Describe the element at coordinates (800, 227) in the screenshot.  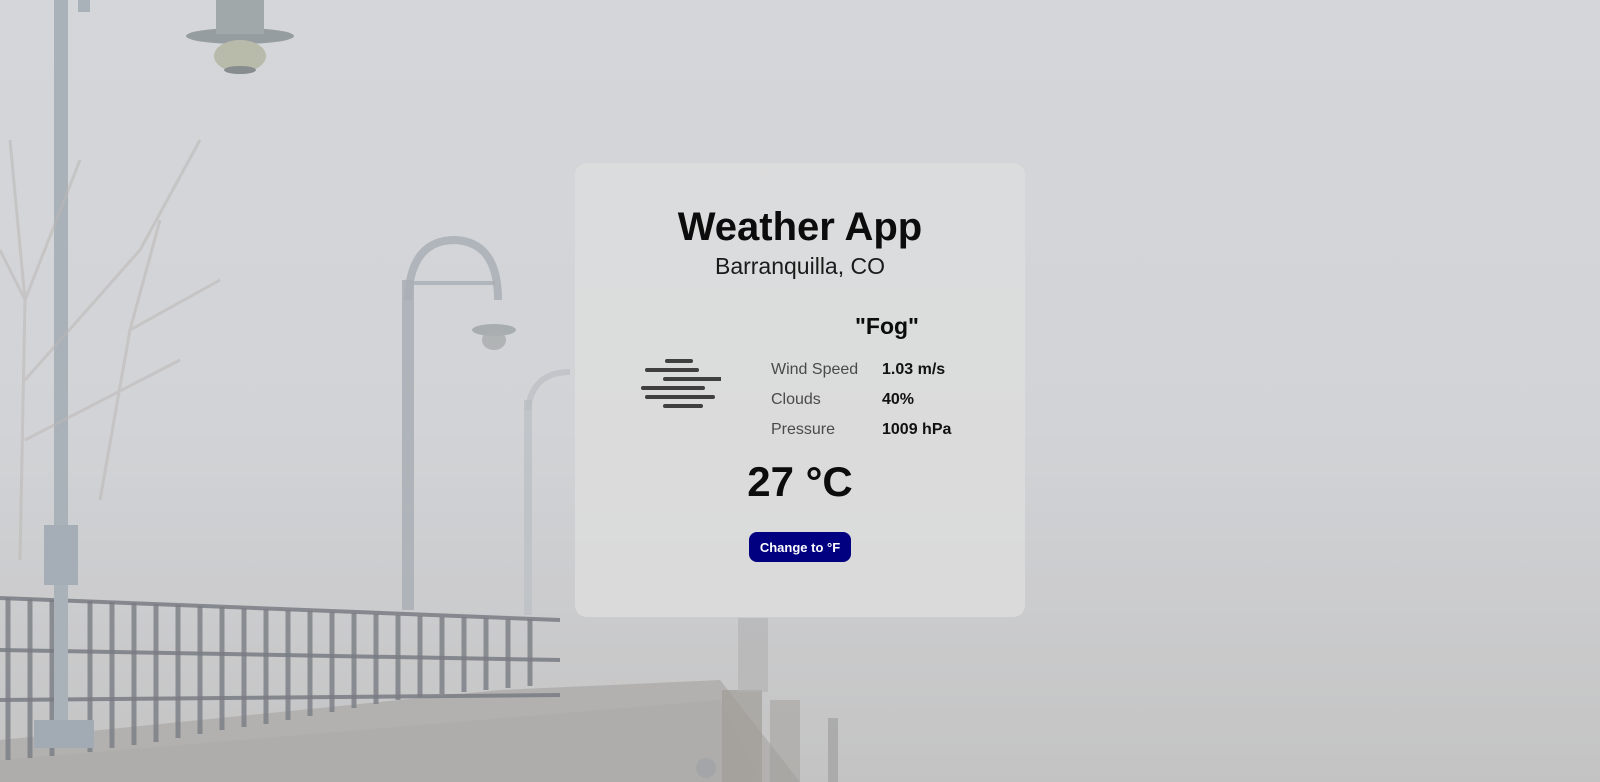
I see `app-title: Weather App` at that location.